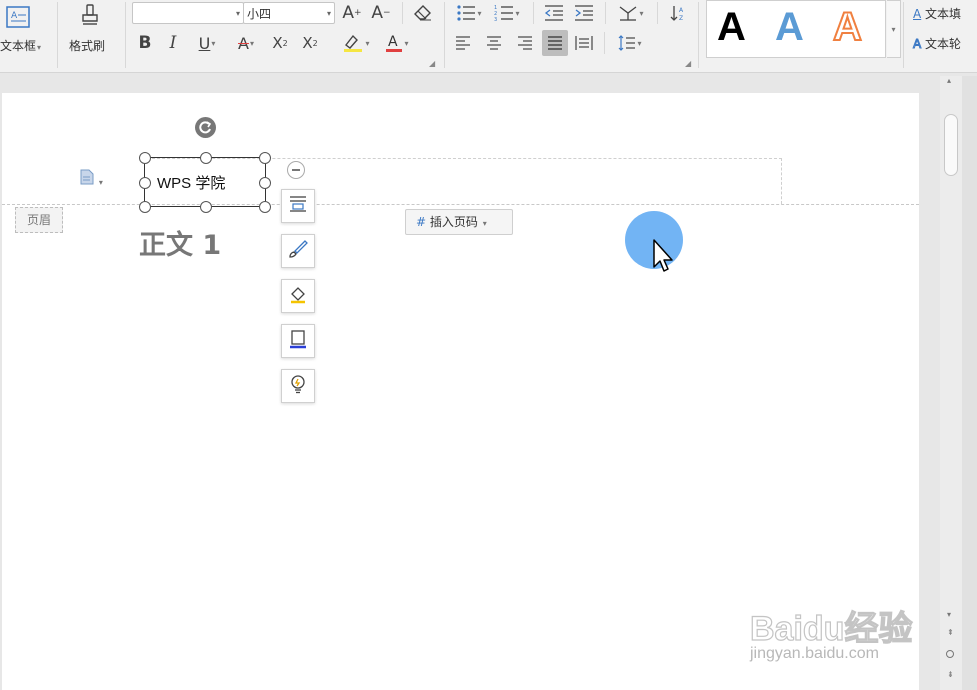 Image resolution: width=977 pixels, height=690 pixels. I want to click on svg-text: Z, so click(681, 18).